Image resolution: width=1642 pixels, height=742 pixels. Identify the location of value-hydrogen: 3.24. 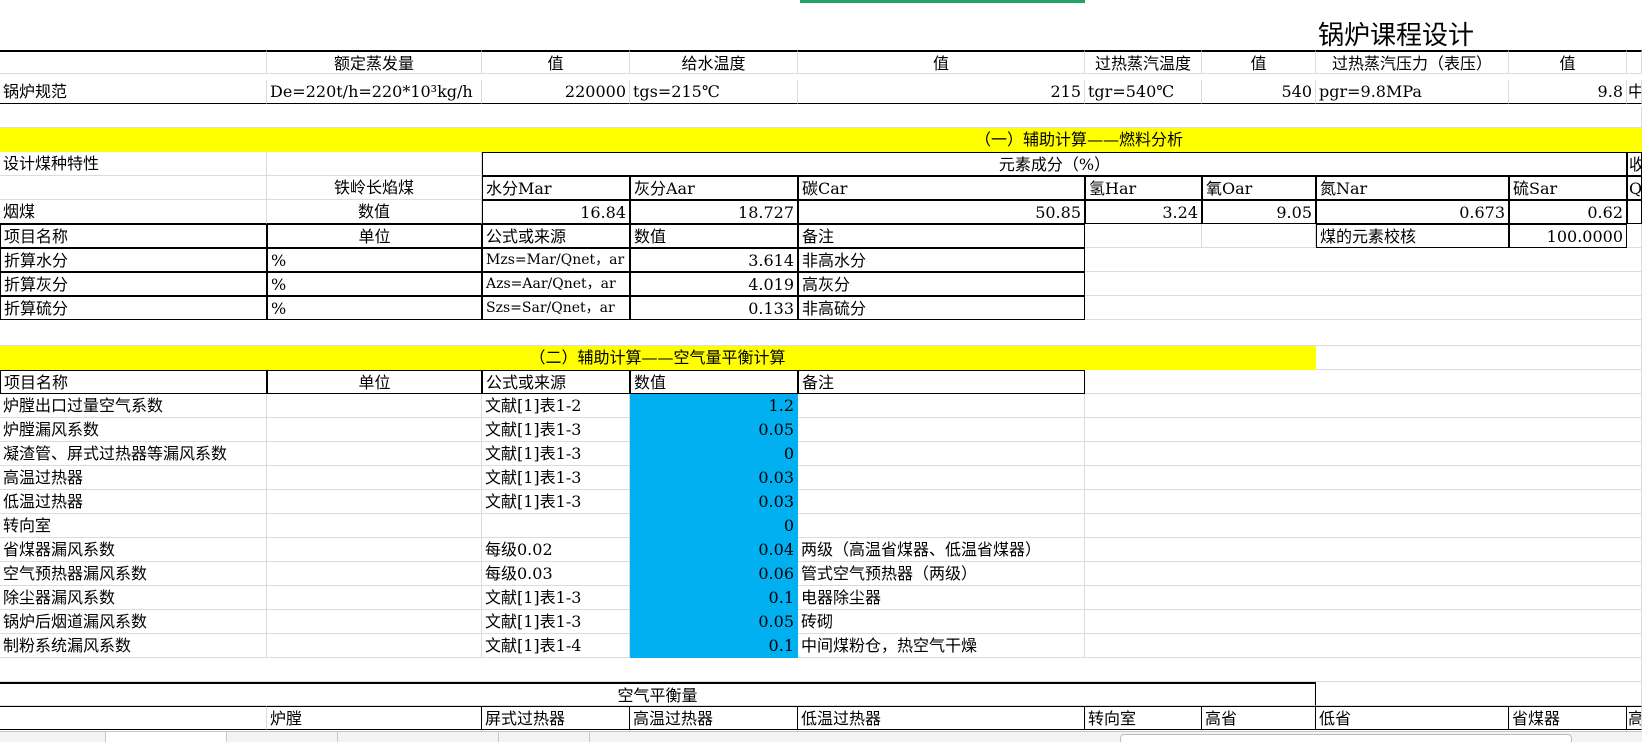
(1143, 212).